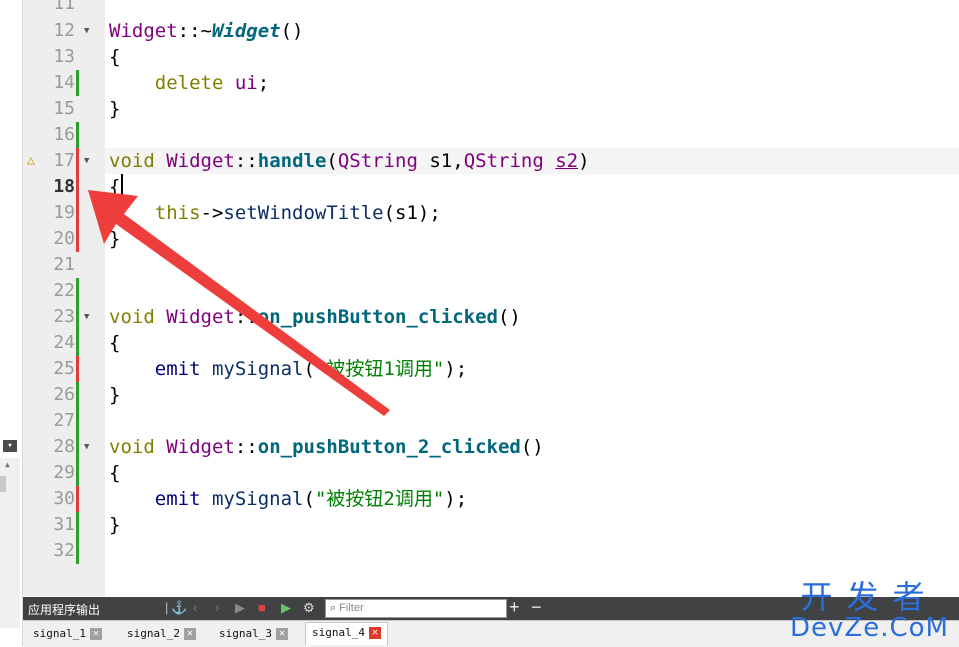  I want to click on previous-icon: ‹, so click(195, 607).